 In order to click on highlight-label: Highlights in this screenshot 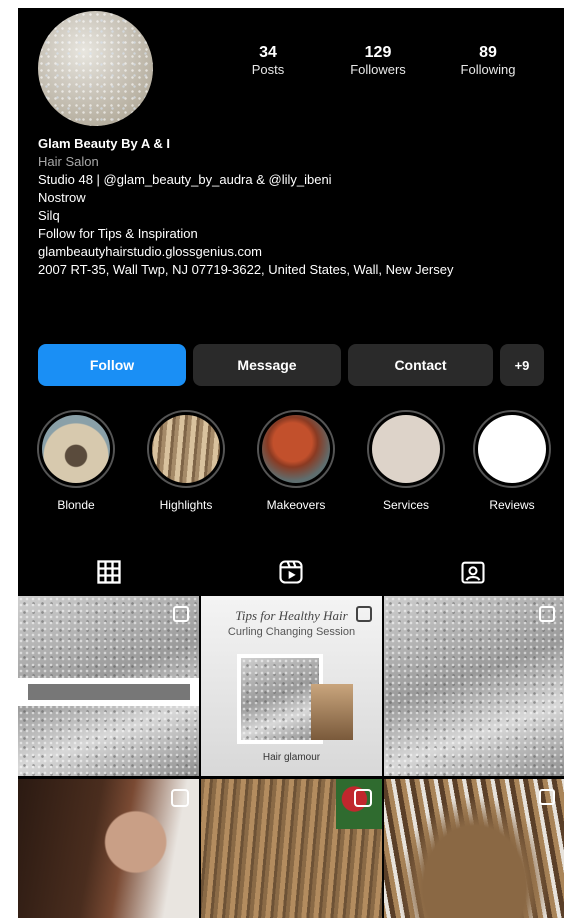, I will do `click(186, 505)`.